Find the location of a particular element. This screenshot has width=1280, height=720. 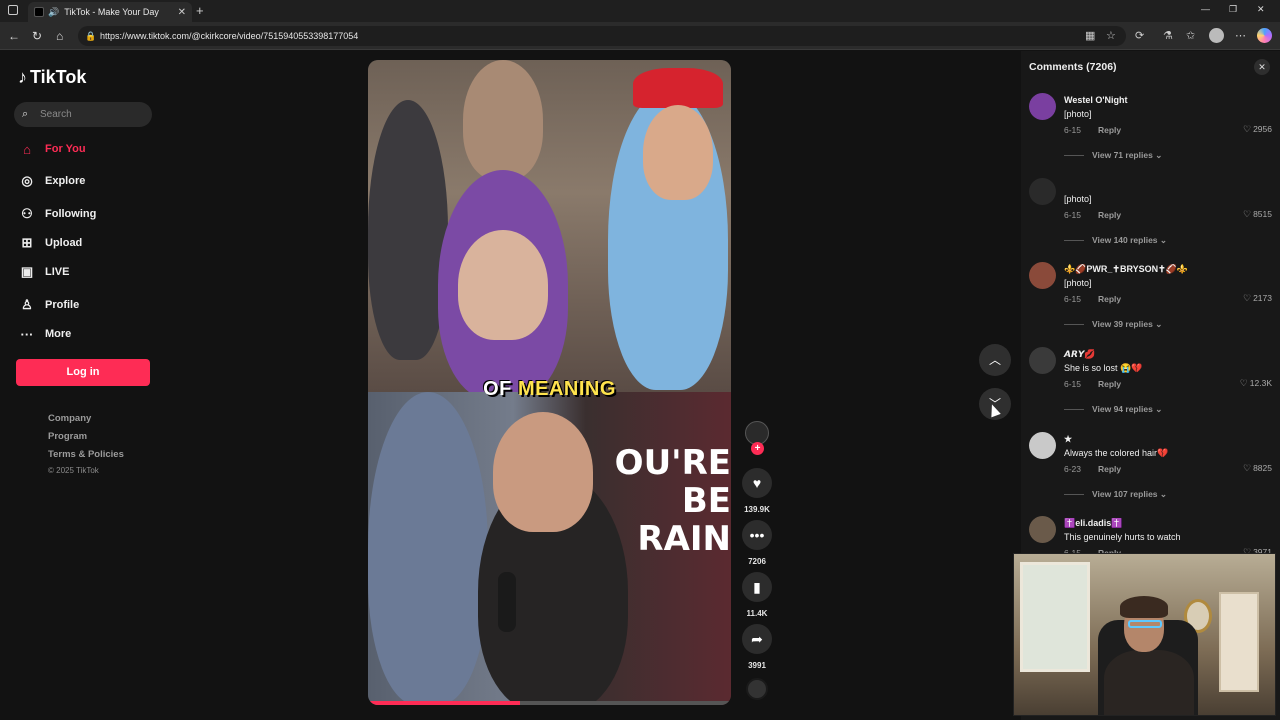

minimize-icon: — is located at coordinates (1205, 9).